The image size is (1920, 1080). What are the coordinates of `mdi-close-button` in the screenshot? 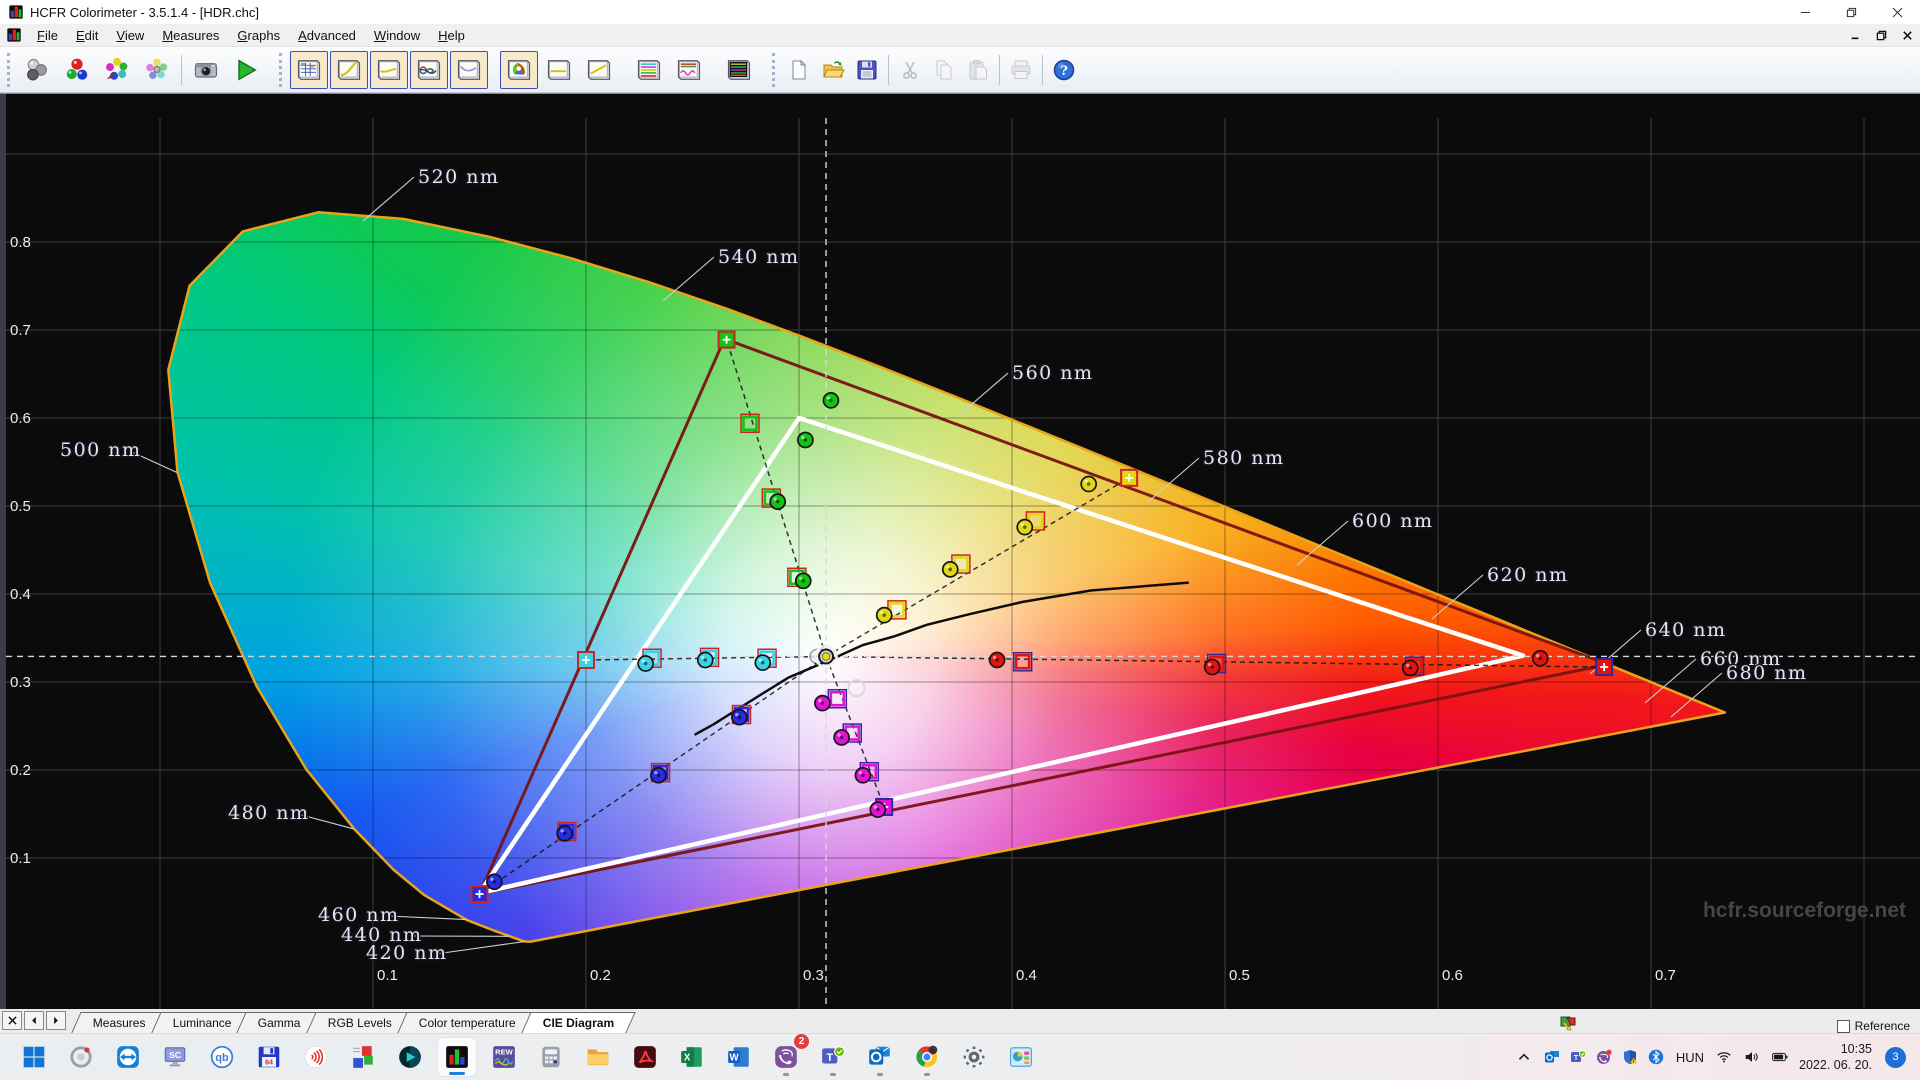 It's located at (1907, 35).